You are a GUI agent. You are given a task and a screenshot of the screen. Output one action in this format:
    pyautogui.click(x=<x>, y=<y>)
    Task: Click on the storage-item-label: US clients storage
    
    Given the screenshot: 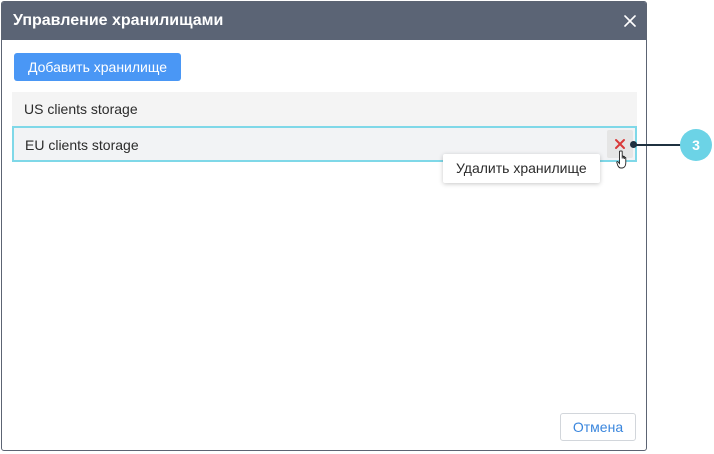 What is the action you would take?
    pyautogui.click(x=81, y=109)
    